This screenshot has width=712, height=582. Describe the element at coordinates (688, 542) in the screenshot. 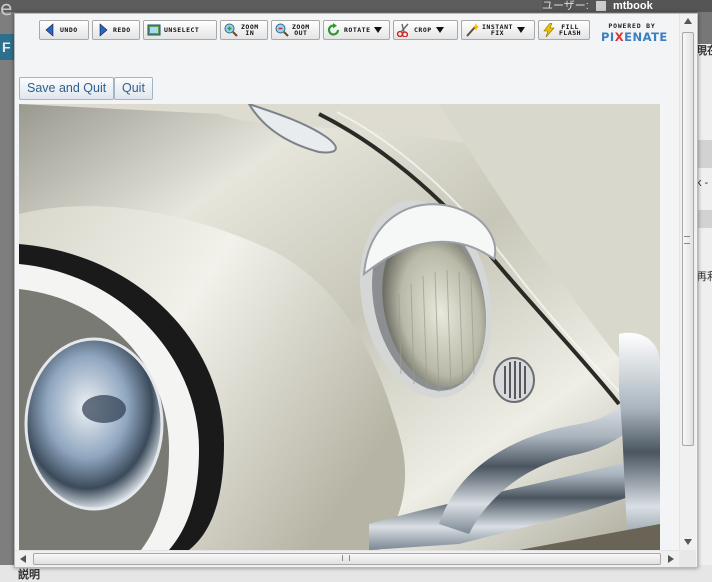

I see `scroll-down-arrow-icon` at that location.